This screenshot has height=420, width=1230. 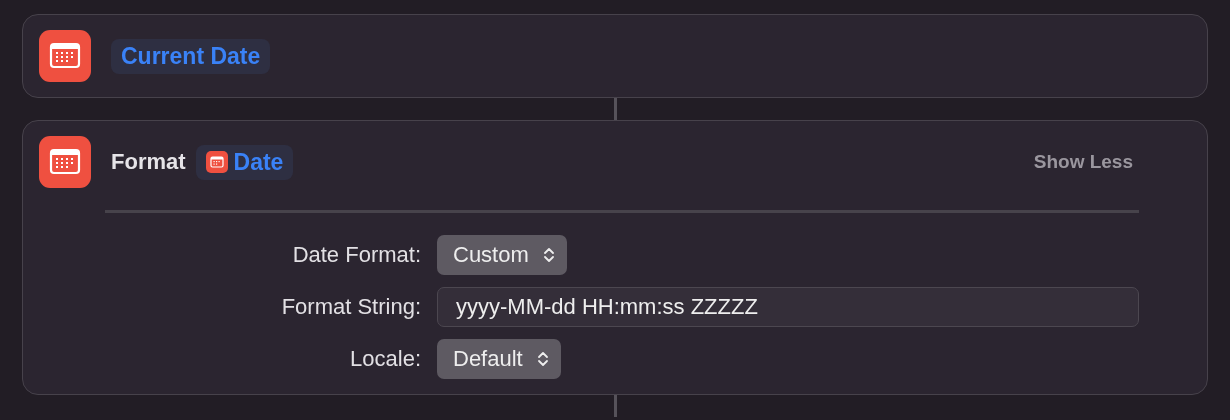 What do you see at coordinates (385, 359) in the screenshot?
I see `parameter-label: Locale:` at bounding box center [385, 359].